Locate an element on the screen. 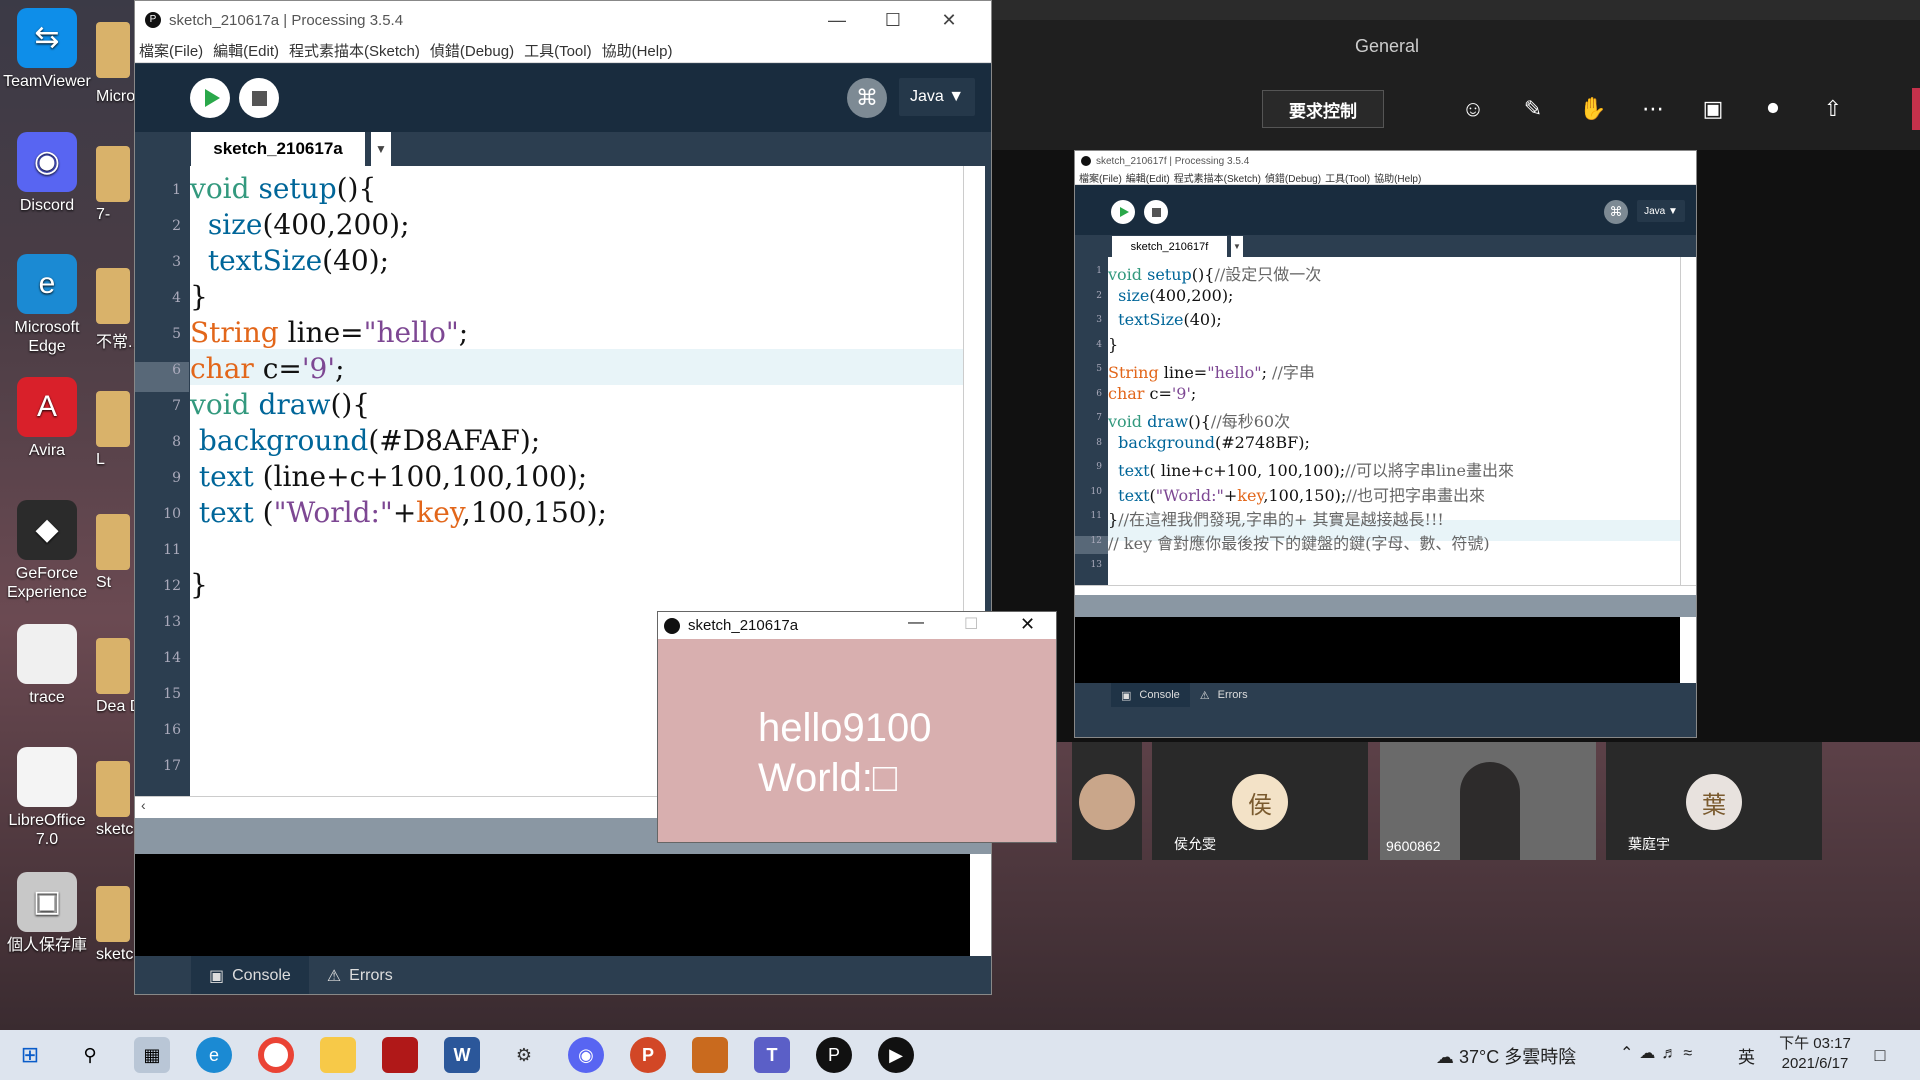 The width and height of the screenshot is (1920, 1080). processing-logo-icon is located at coordinates (1086, 161).